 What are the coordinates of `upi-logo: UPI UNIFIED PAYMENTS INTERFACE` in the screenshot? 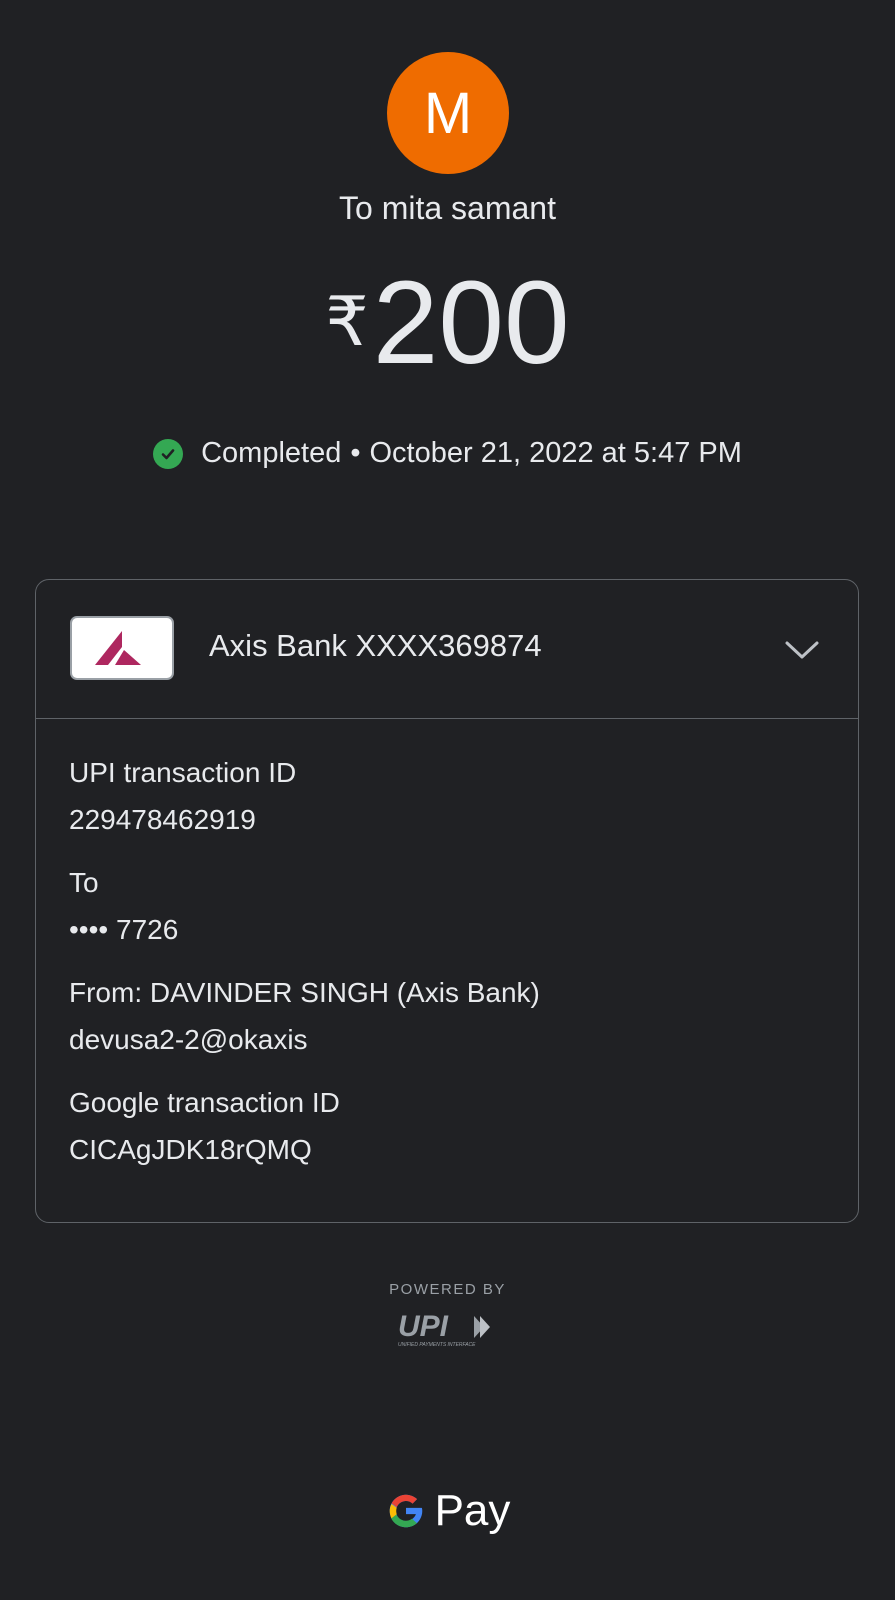 It's located at (448, 1328).